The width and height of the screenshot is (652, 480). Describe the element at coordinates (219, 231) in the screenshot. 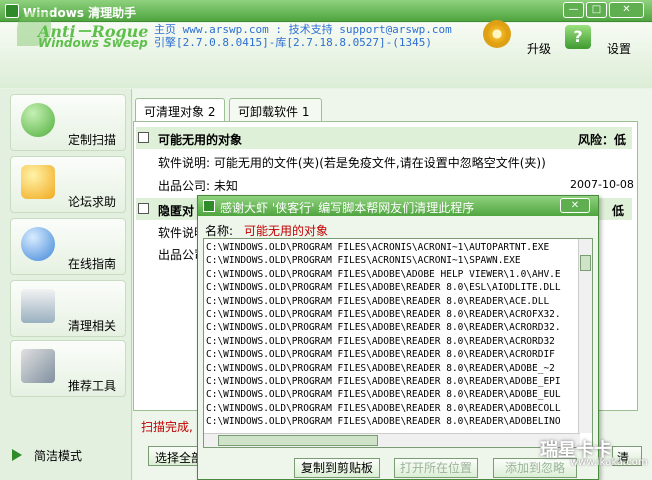

I see `dialog-name-label: 名称:` at that location.